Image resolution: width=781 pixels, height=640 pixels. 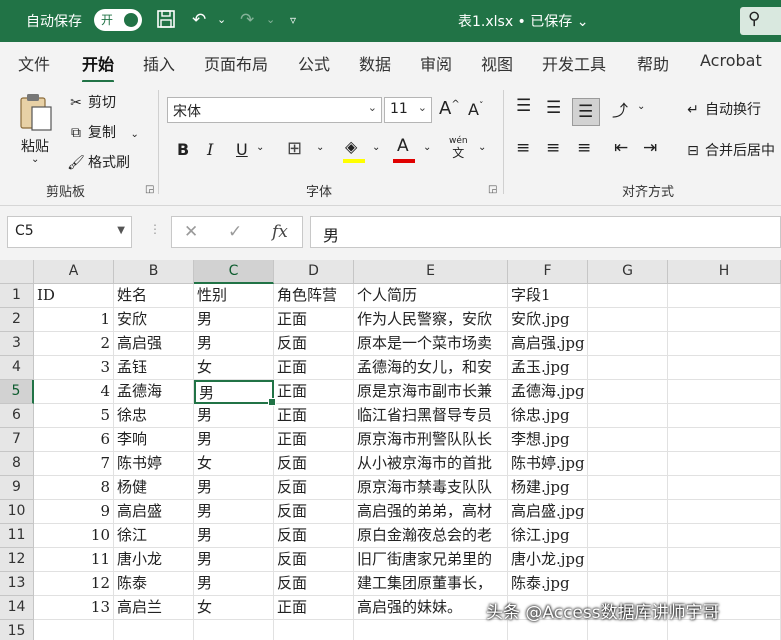 I want to click on orientation-icon: ⤴, so click(x=620, y=109).